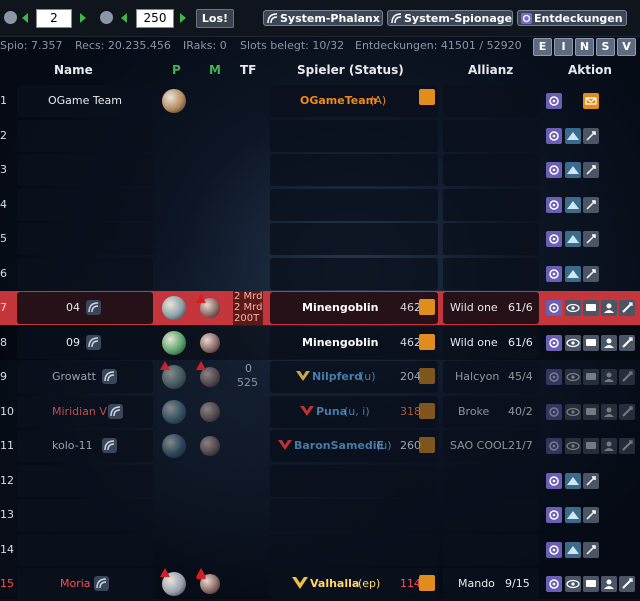  Describe the element at coordinates (74, 376) in the screenshot. I see `planet-name: Growatt` at that location.